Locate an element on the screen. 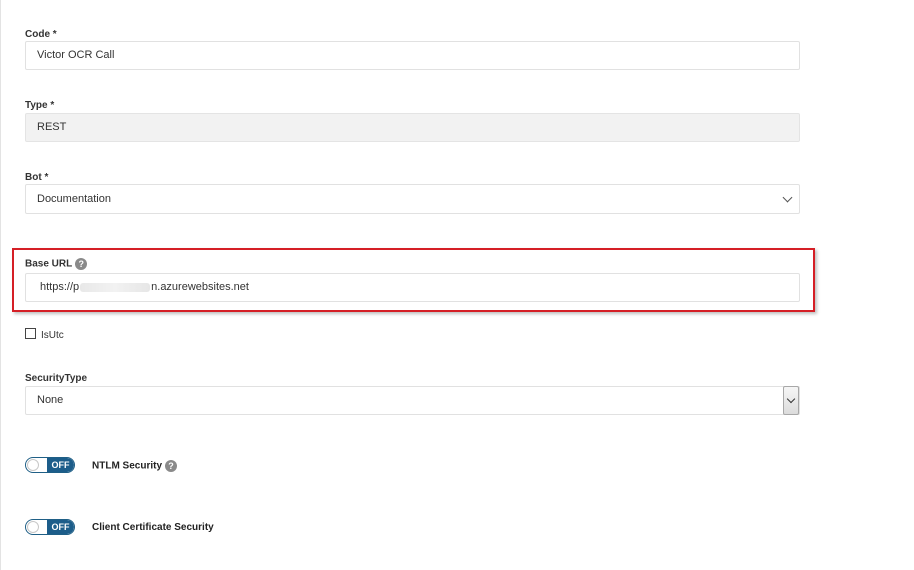  type-value: REST is located at coordinates (52, 127).